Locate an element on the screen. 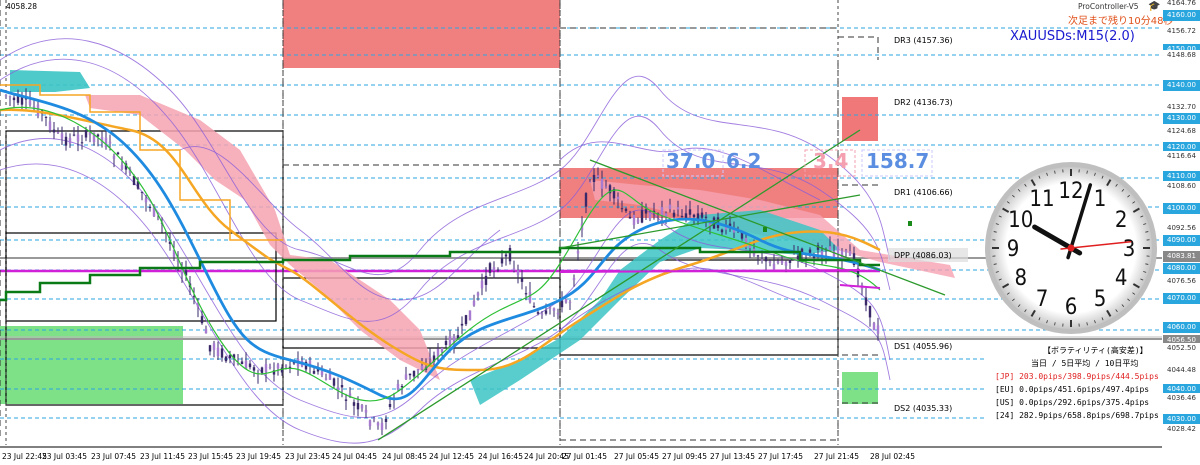 This screenshot has width=1200, height=465. price-axis-tick: 4100.00 is located at coordinates (1181, 208).